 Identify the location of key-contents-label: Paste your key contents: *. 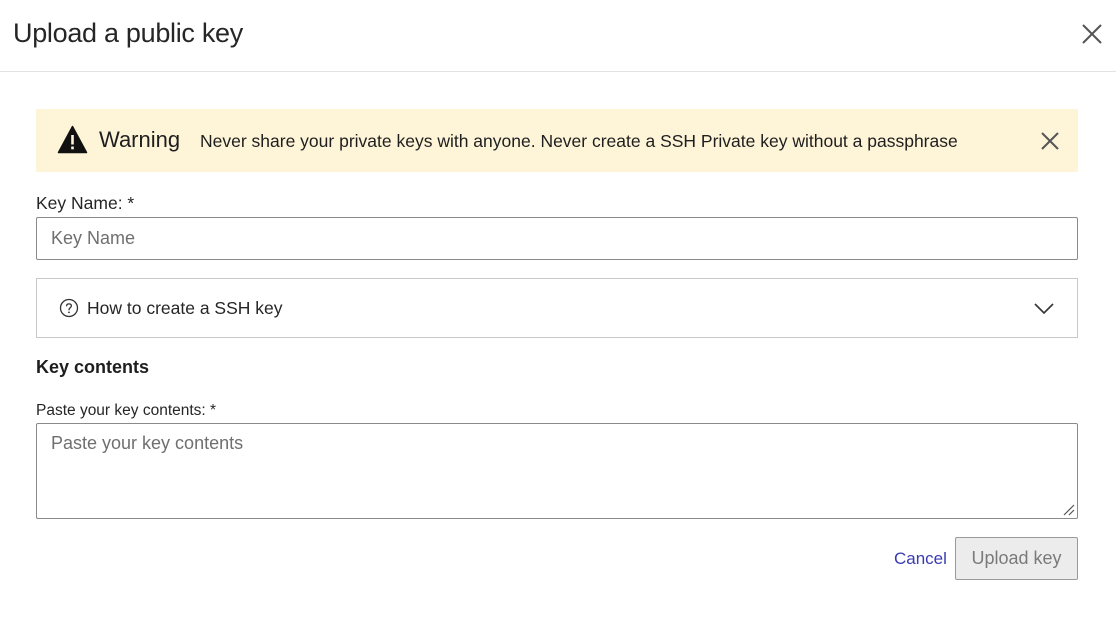
(126, 410).